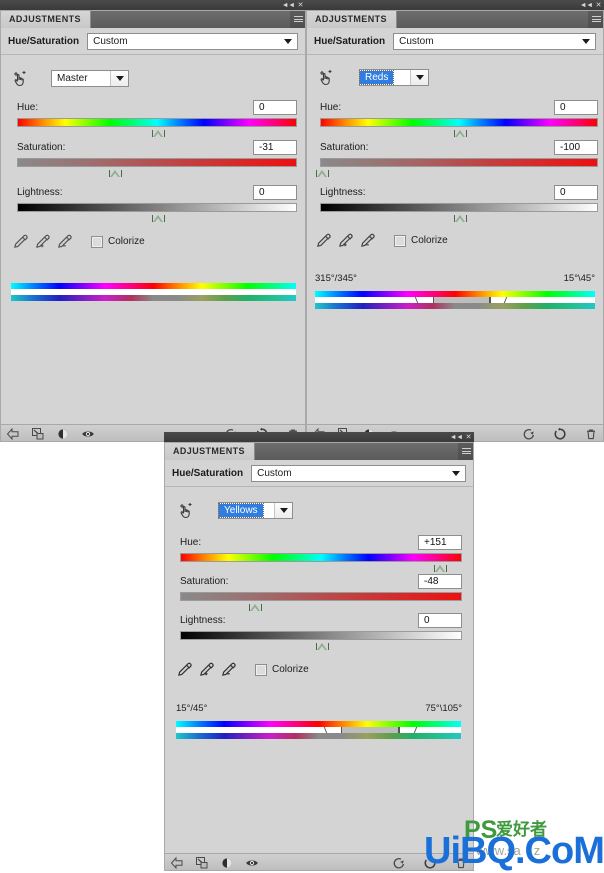 This screenshot has width=604, height=873. I want to click on slider-hue: Hue: 0, so click(157, 118).